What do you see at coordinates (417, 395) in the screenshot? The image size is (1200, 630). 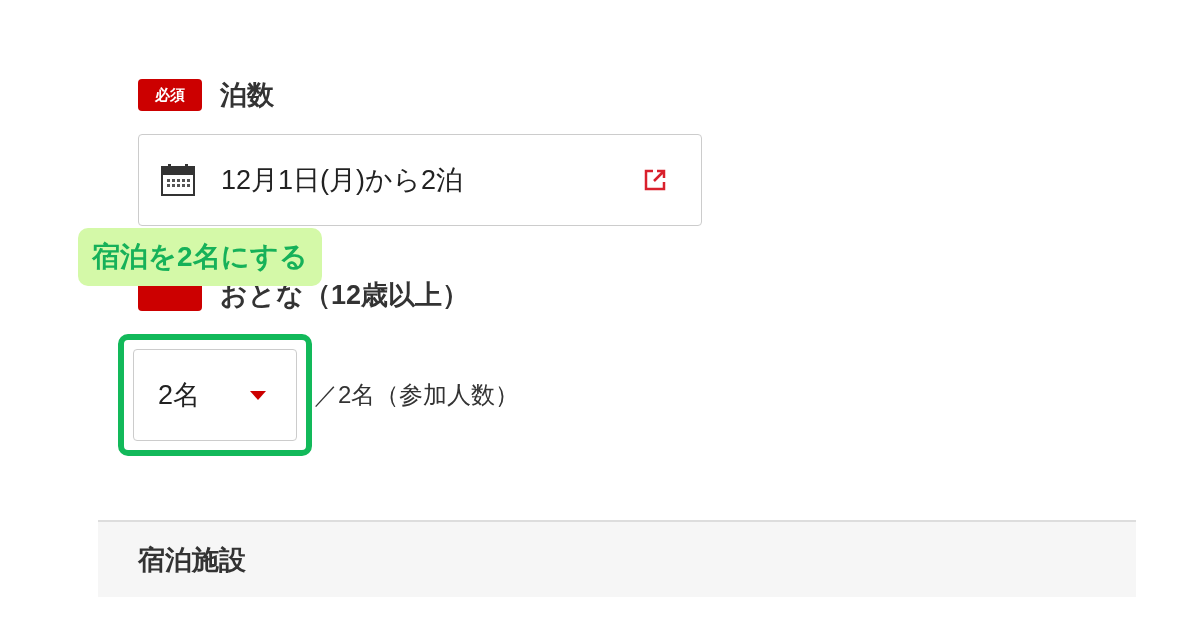 I see `participant-note: ／2名（参加人数）` at bounding box center [417, 395].